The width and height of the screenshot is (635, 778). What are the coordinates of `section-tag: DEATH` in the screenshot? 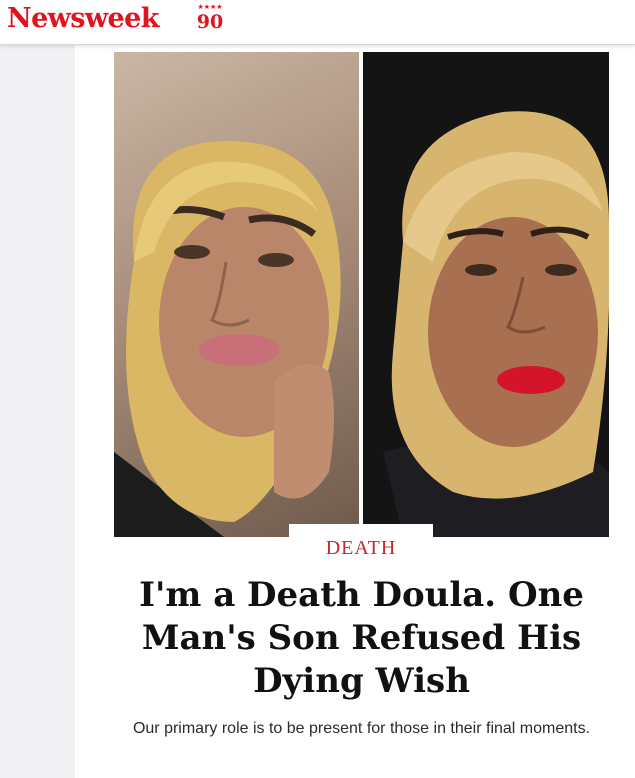 It's located at (361, 541).